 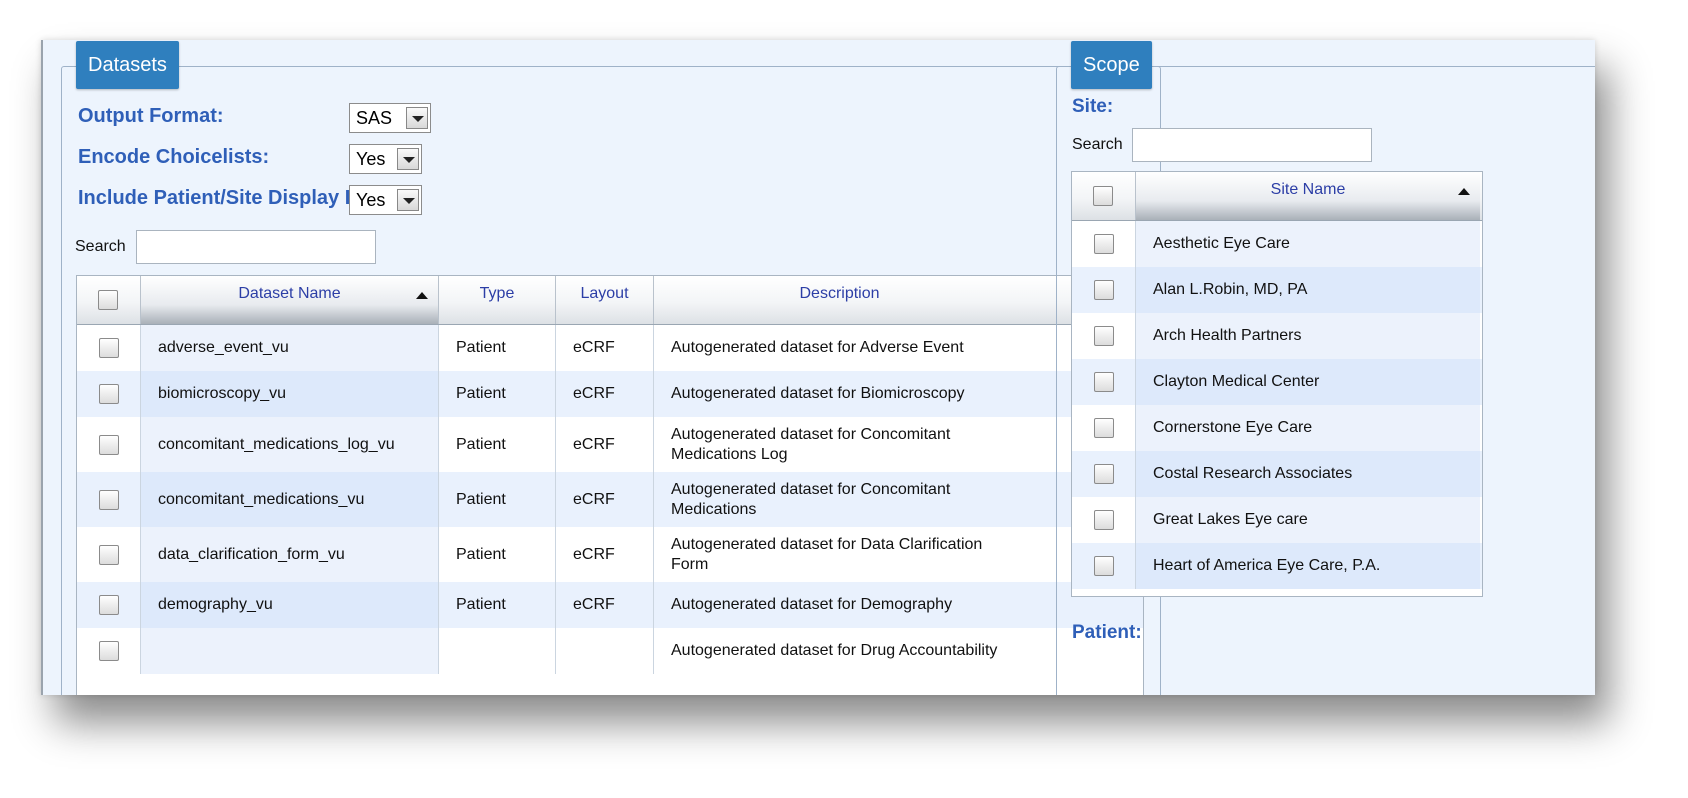 I want to click on name-text: biomicroscopy_vu, so click(x=222, y=393).